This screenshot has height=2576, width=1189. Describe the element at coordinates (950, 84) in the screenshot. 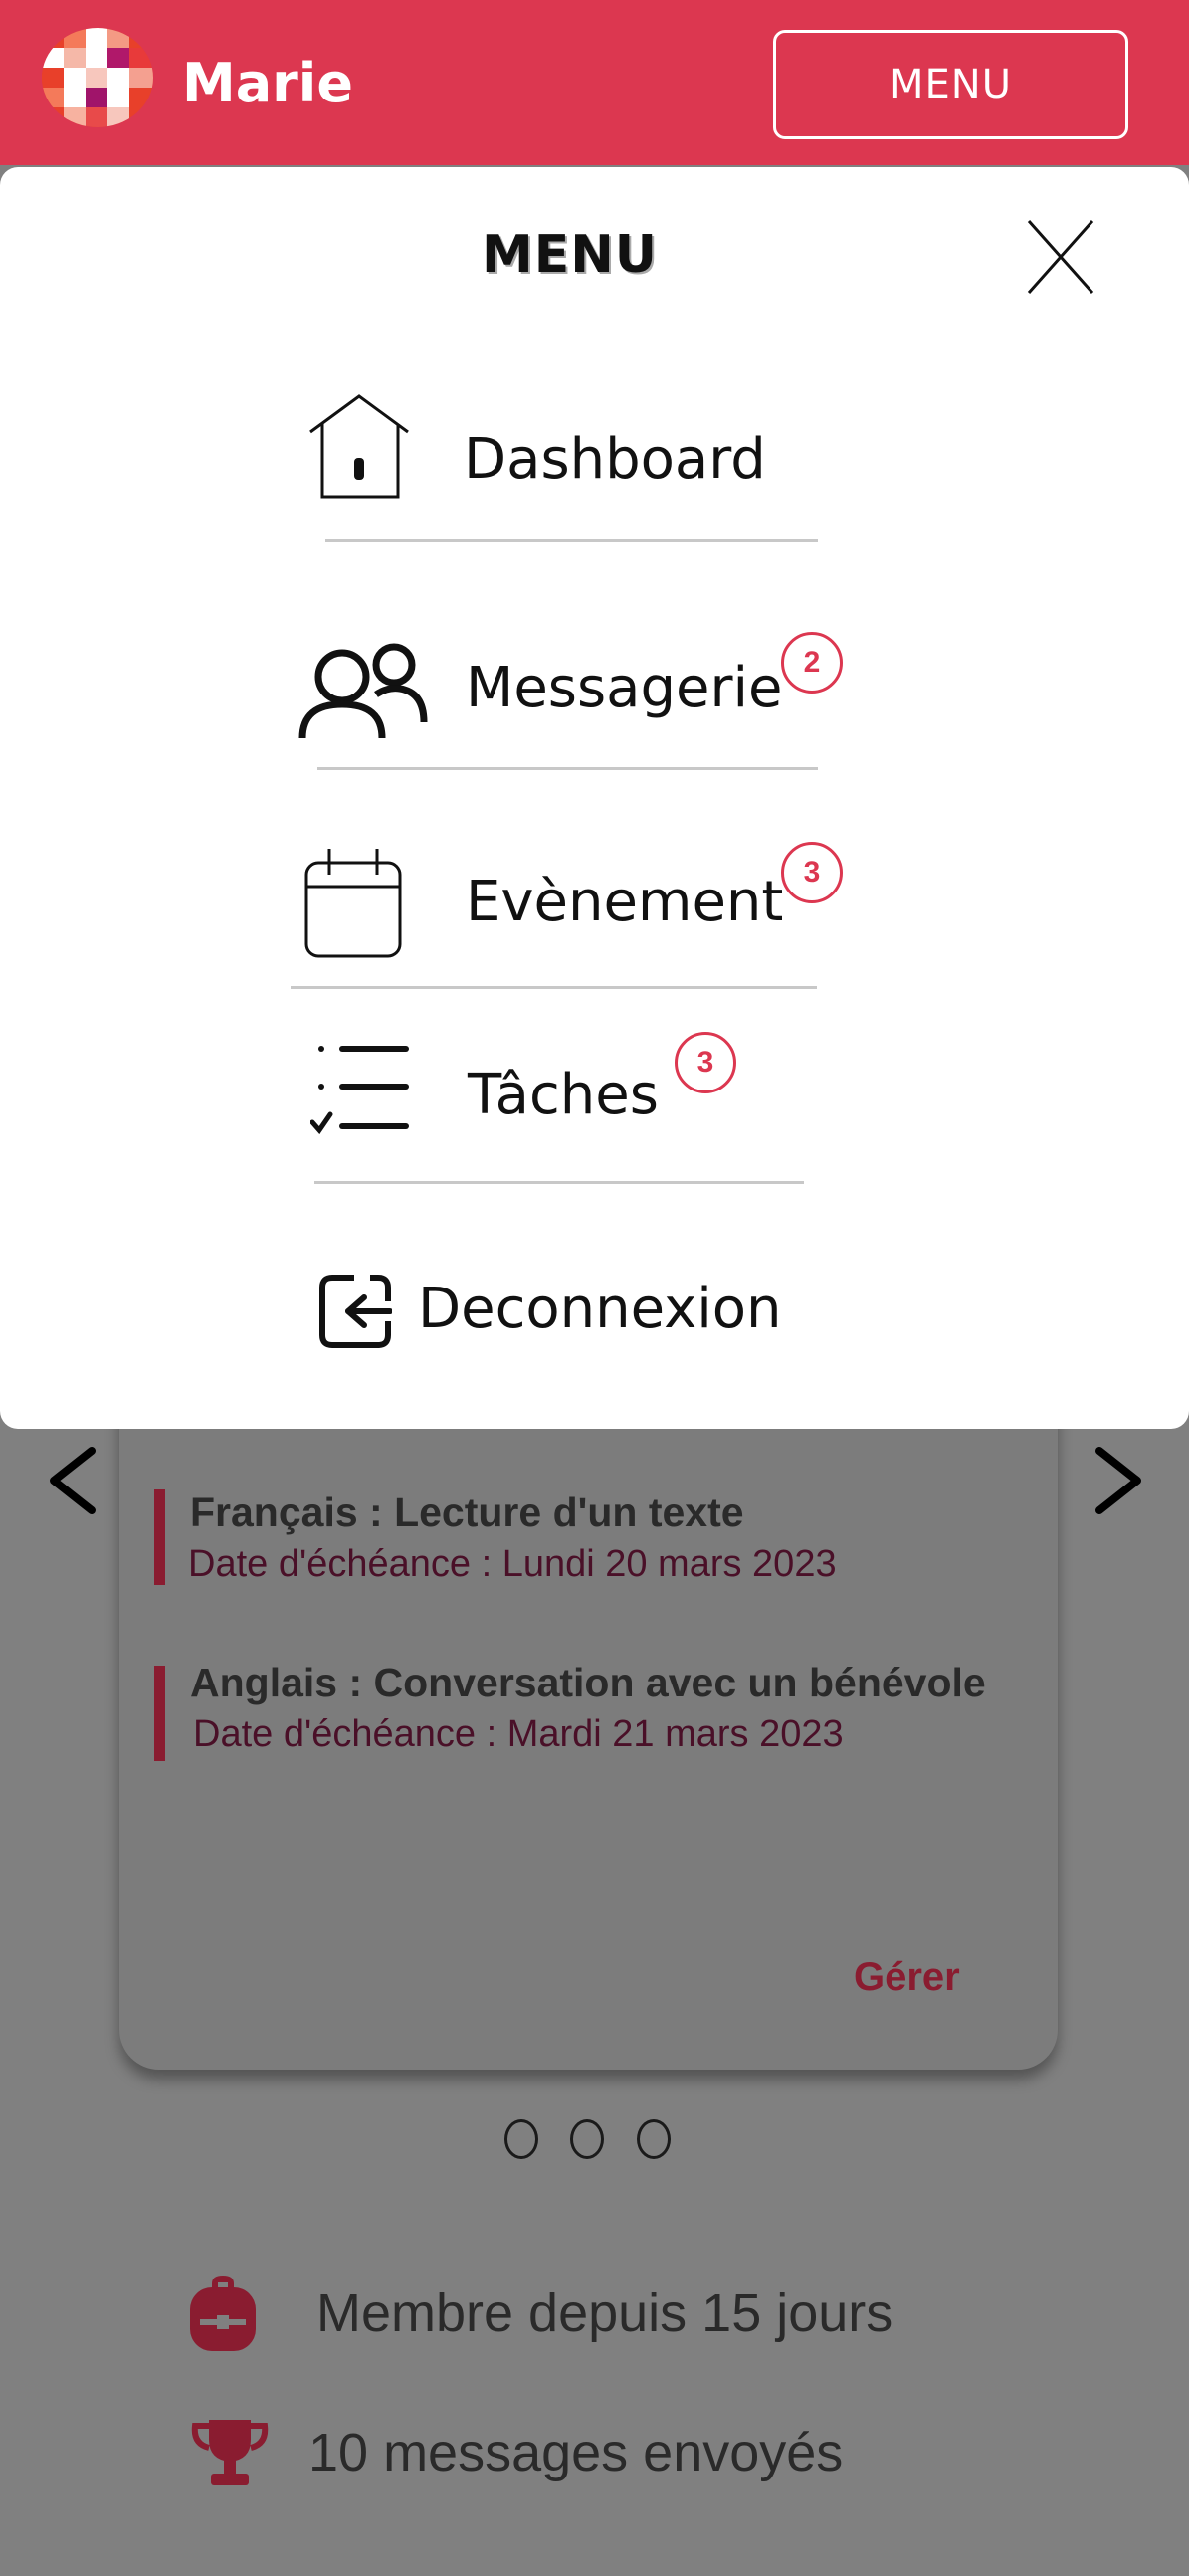

I see `menu-button: MENU` at that location.